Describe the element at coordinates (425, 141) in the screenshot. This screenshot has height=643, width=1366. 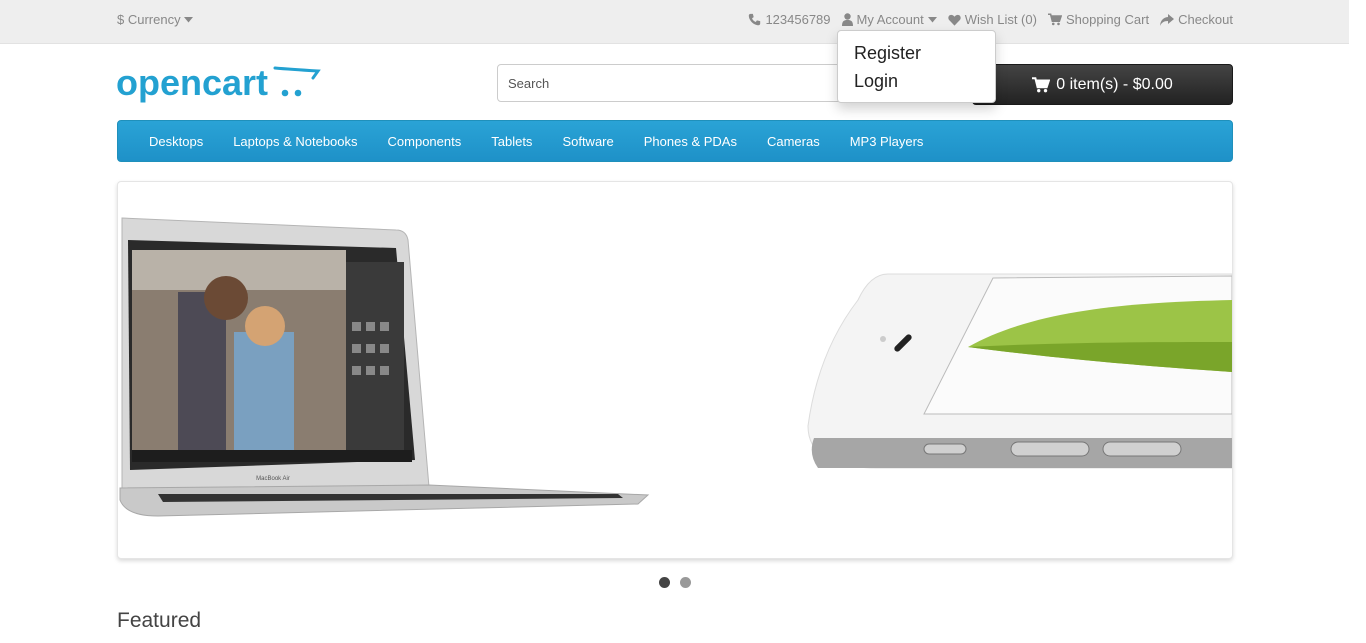
I see `menu-item-components: Components` at that location.